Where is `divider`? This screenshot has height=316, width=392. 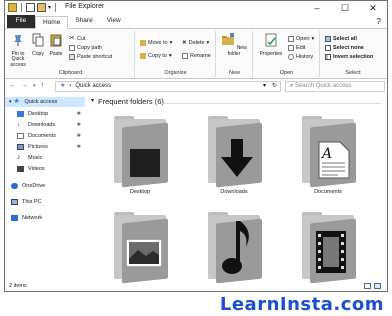 divider is located at coordinates (21, 7).